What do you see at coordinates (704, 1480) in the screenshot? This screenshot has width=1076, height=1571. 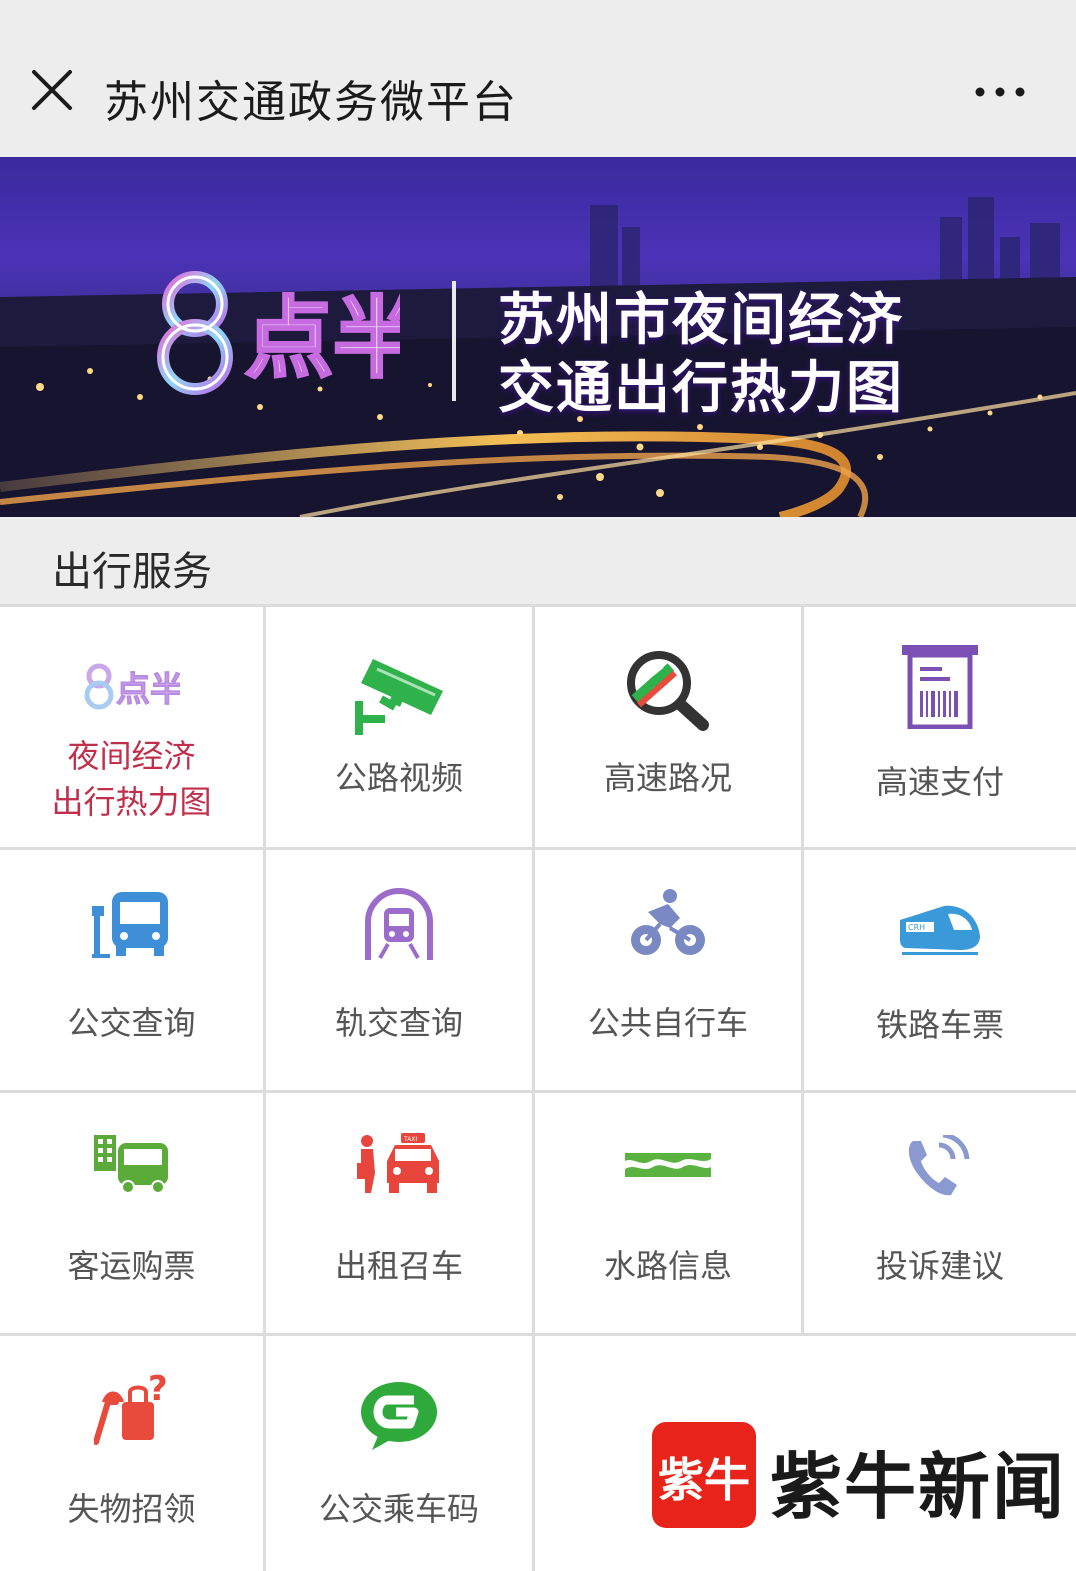 I see `watermark-badge-text: 紫牛` at bounding box center [704, 1480].